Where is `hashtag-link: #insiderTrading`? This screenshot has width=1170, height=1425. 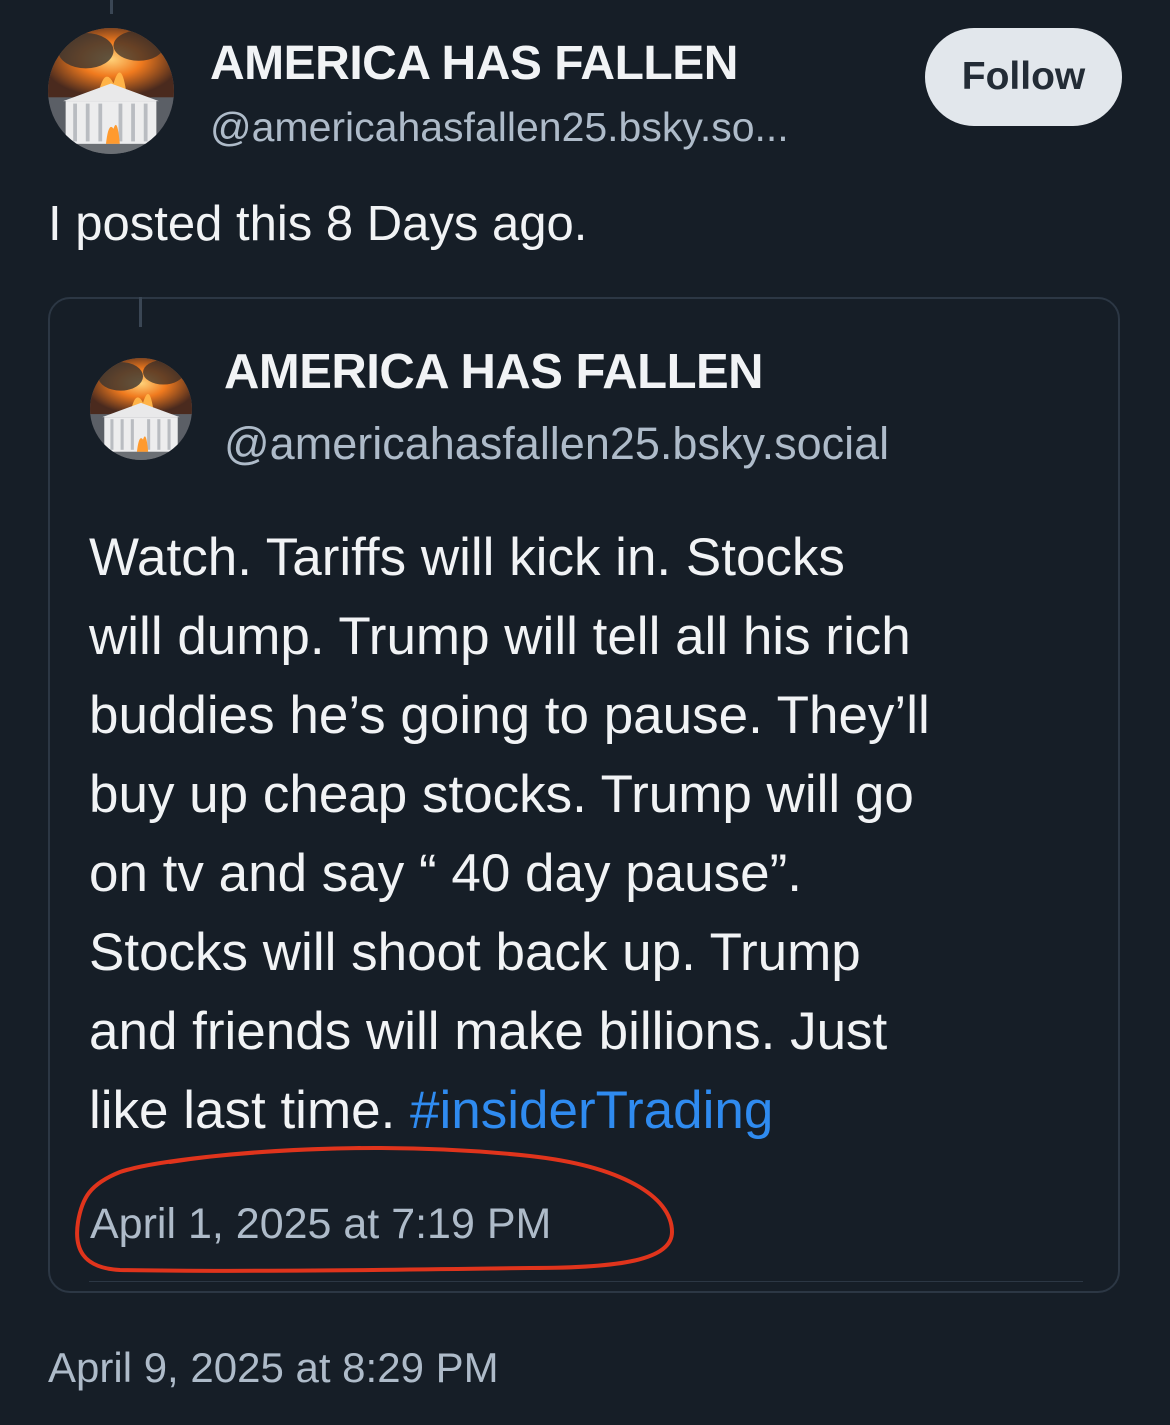
hashtag-link: #insiderTrading is located at coordinates (591, 1110).